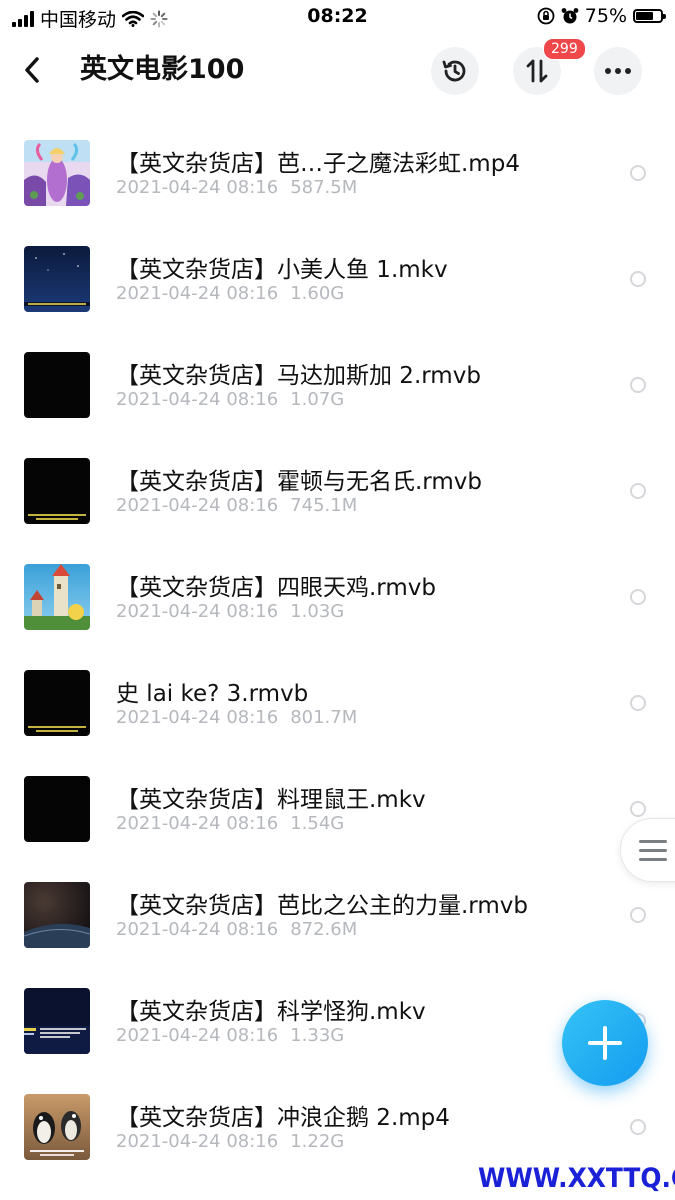  I want to click on file-size: 587.5M, so click(324, 187).